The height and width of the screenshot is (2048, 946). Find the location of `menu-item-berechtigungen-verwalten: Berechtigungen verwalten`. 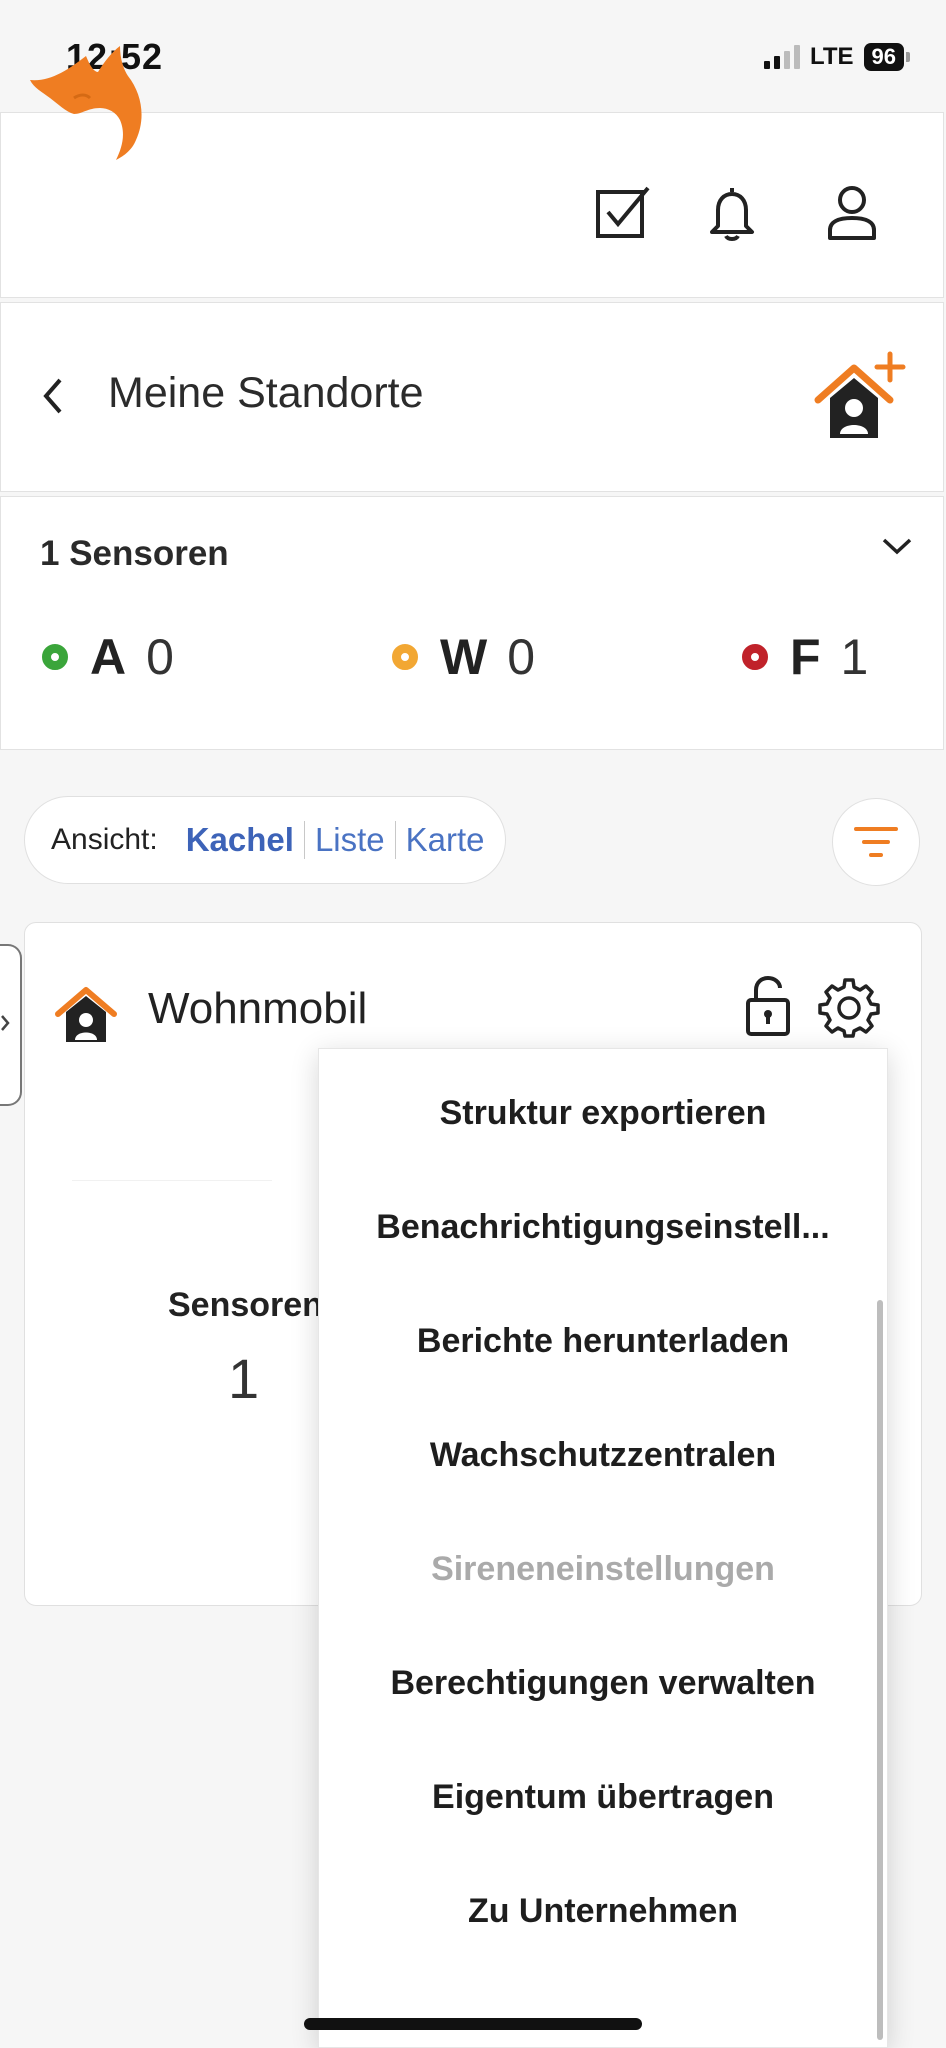

menu-item-berechtigungen-verwalten: Berechtigungen verwalten is located at coordinates (603, 1683).